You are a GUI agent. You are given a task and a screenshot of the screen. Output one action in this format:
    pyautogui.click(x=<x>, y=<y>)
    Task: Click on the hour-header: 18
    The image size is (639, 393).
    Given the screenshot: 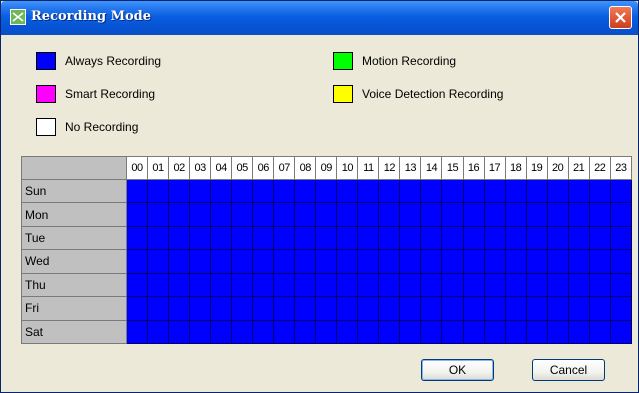 What is the action you would take?
    pyautogui.click(x=515, y=168)
    